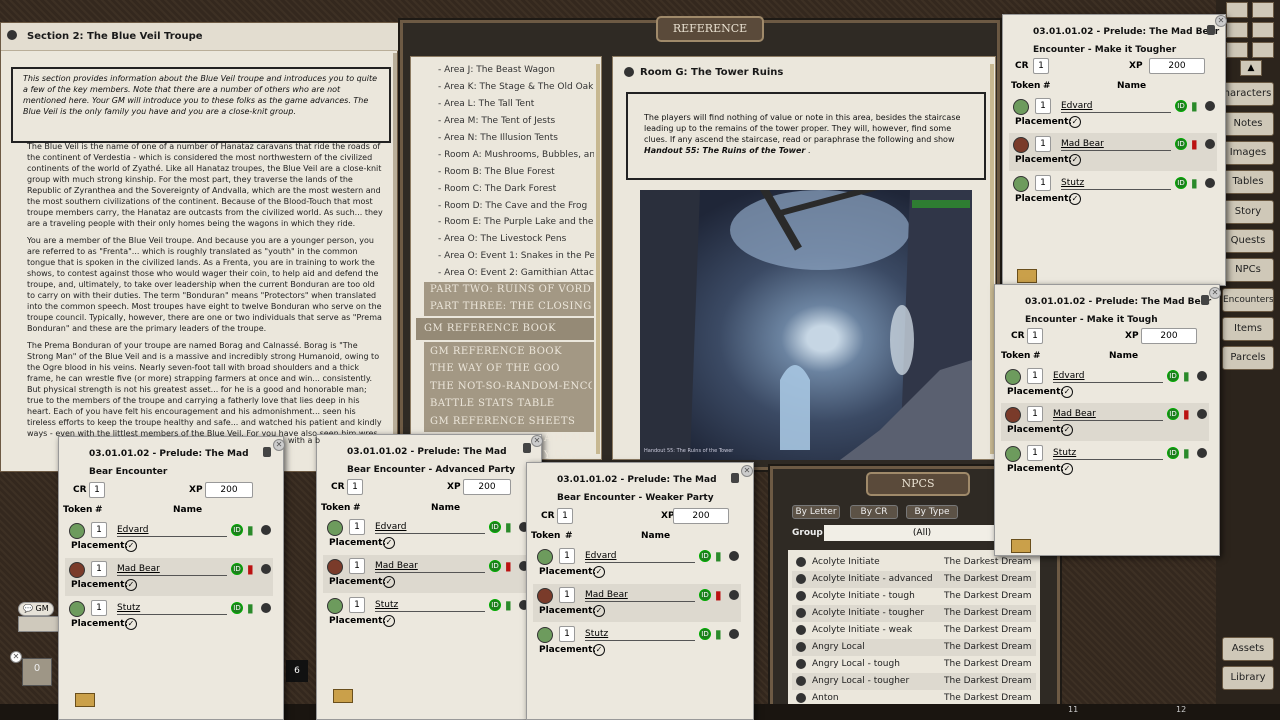  Describe the element at coordinates (511, 386) in the screenshot. I see `ref-header: THE NOT-SO-RANDOM-ENCO` at that location.